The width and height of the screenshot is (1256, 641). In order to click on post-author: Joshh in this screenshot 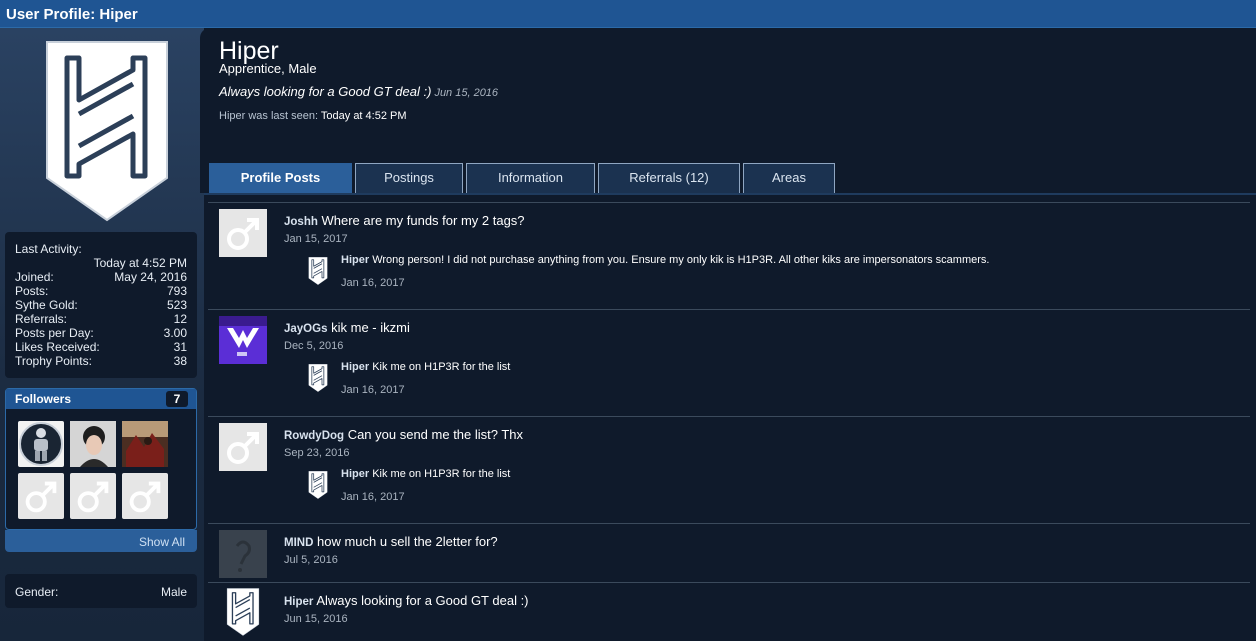, I will do `click(301, 222)`.